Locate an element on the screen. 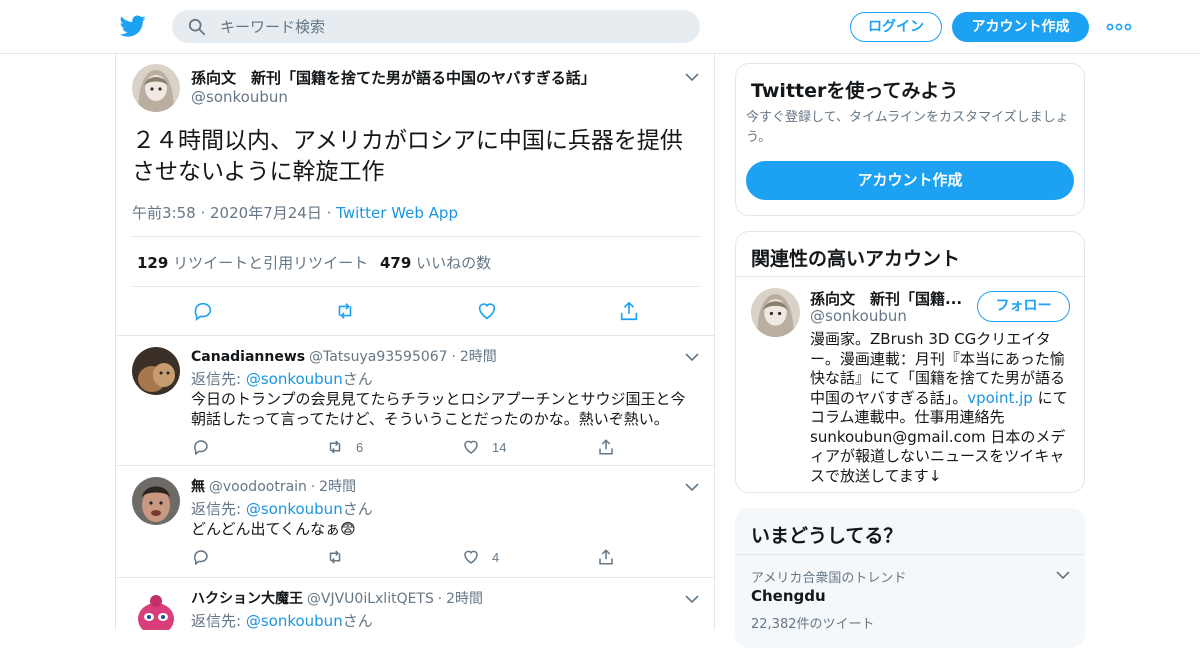 Image resolution: width=1200 pixels, height=648 pixels. reply-author-handle: @voodootrain is located at coordinates (258, 487).